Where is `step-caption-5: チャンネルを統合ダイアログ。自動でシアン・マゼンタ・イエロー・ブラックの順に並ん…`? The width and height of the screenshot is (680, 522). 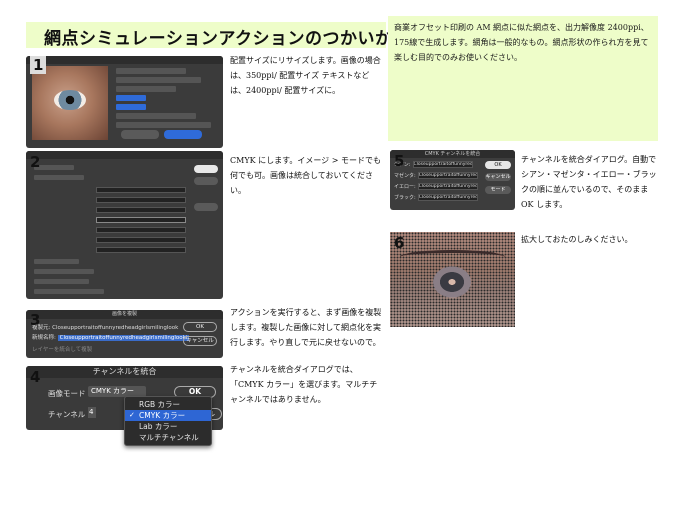
step-caption-5: チャンネルを統合ダイアログ。自動でシアン・マゼンタ・イエロー・ブラックの順に並ん… is located at coordinates (589, 182).